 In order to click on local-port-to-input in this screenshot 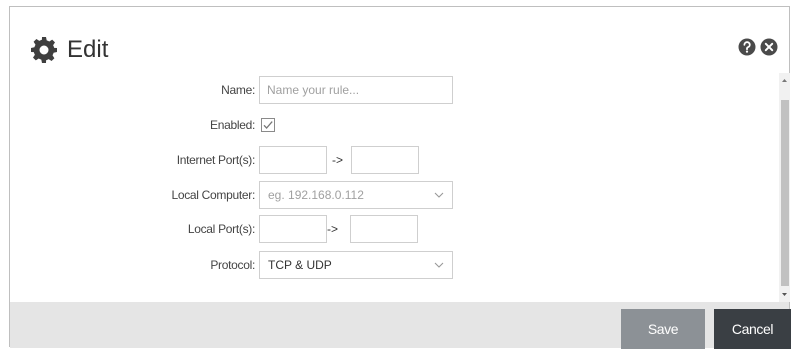, I will do `click(384, 229)`.